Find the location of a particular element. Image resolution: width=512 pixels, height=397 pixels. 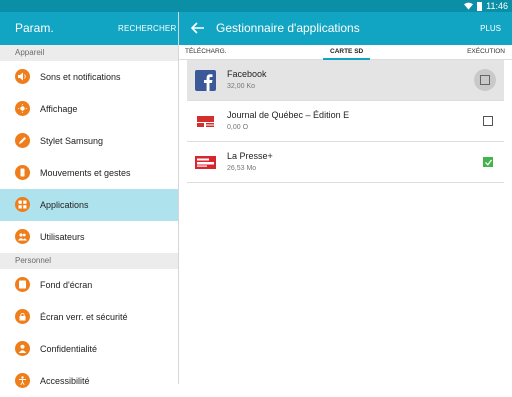

sidebar-item-label: Sons et notifications is located at coordinates (80, 77).